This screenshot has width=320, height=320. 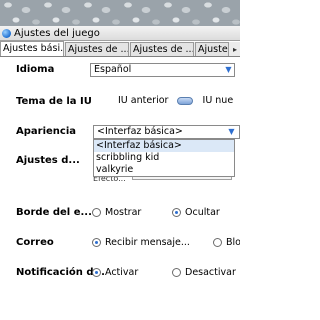 What do you see at coordinates (233, 242) in the screenshot?
I see `correo-option-b-label: Blo` at bounding box center [233, 242].